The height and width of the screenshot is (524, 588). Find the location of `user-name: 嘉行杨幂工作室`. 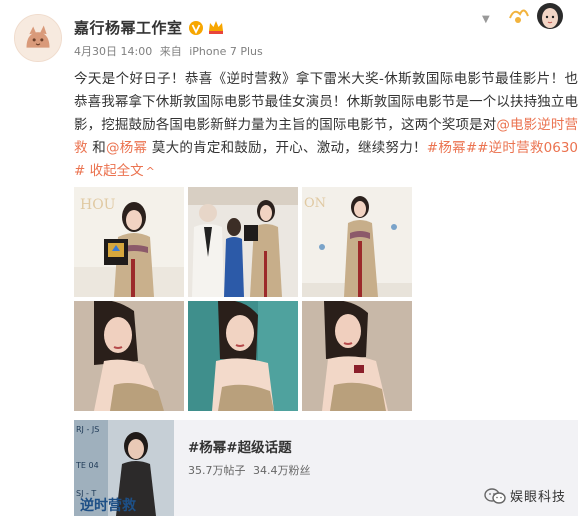

user-name: 嘉行杨幂工作室 is located at coordinates (128, 27).